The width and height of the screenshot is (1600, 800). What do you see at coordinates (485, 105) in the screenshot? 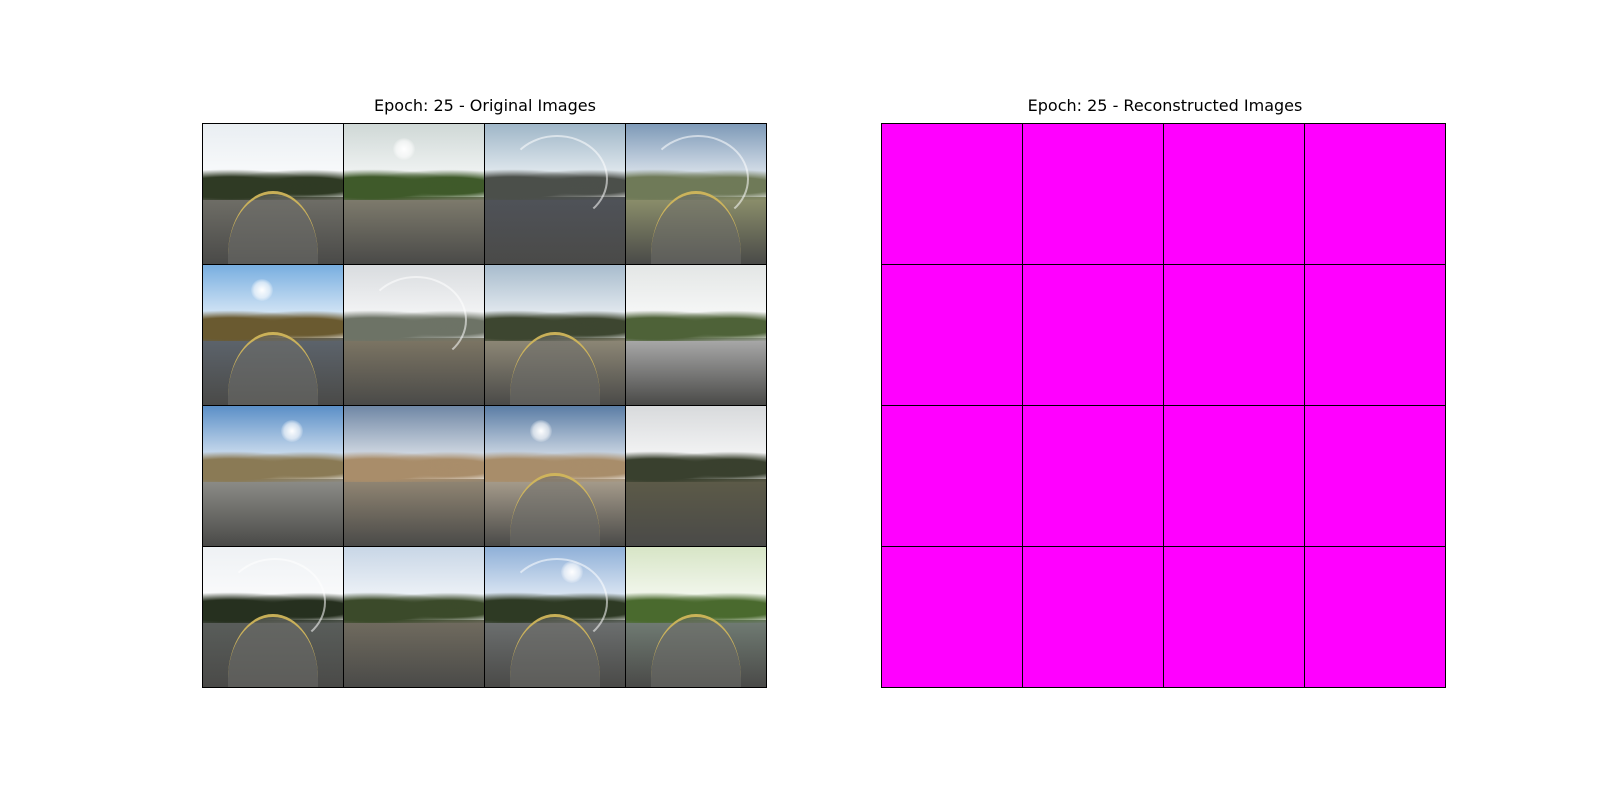
I see `original-images-title: Epoch: 25 - Original Images` at bounding box center [485, 105].